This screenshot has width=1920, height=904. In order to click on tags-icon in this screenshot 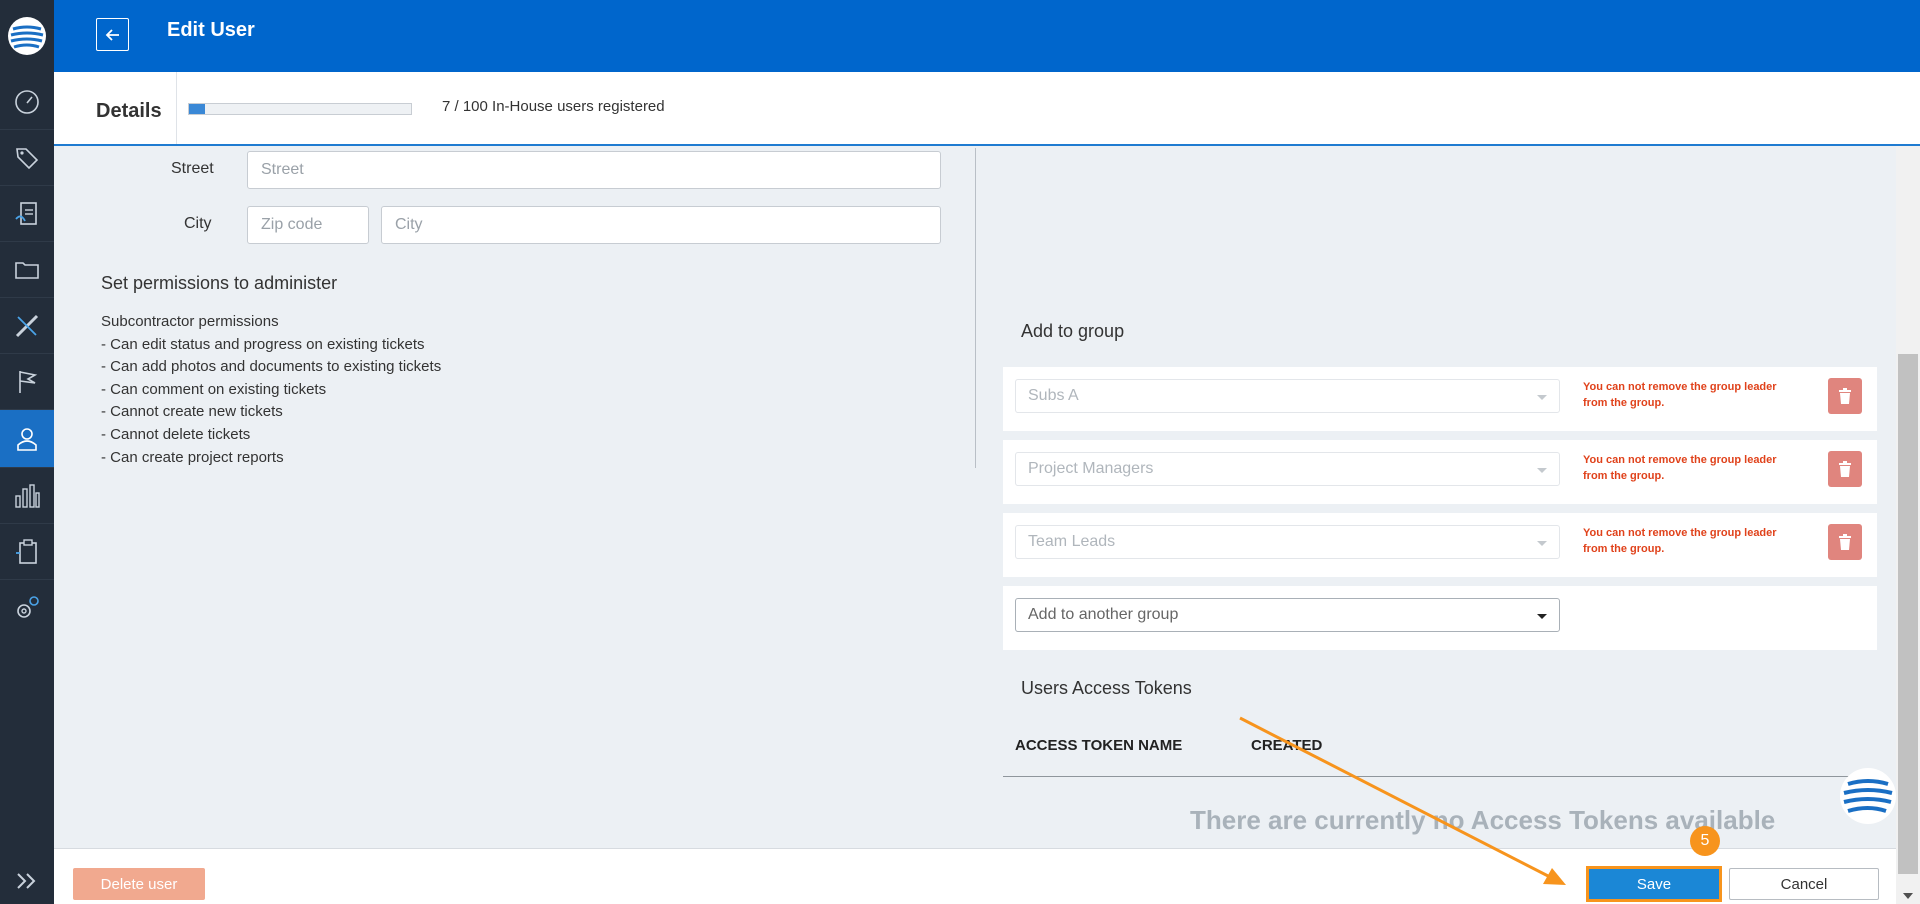, I will do `click(27, 158)`.